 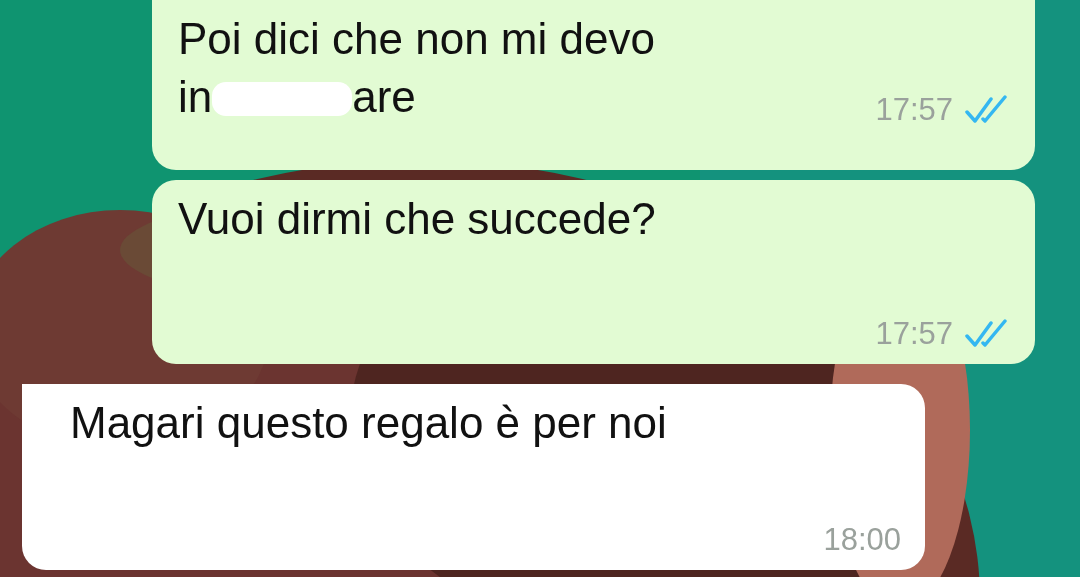 I want to click on message-time: 18:00, so click(x=862, y=540).